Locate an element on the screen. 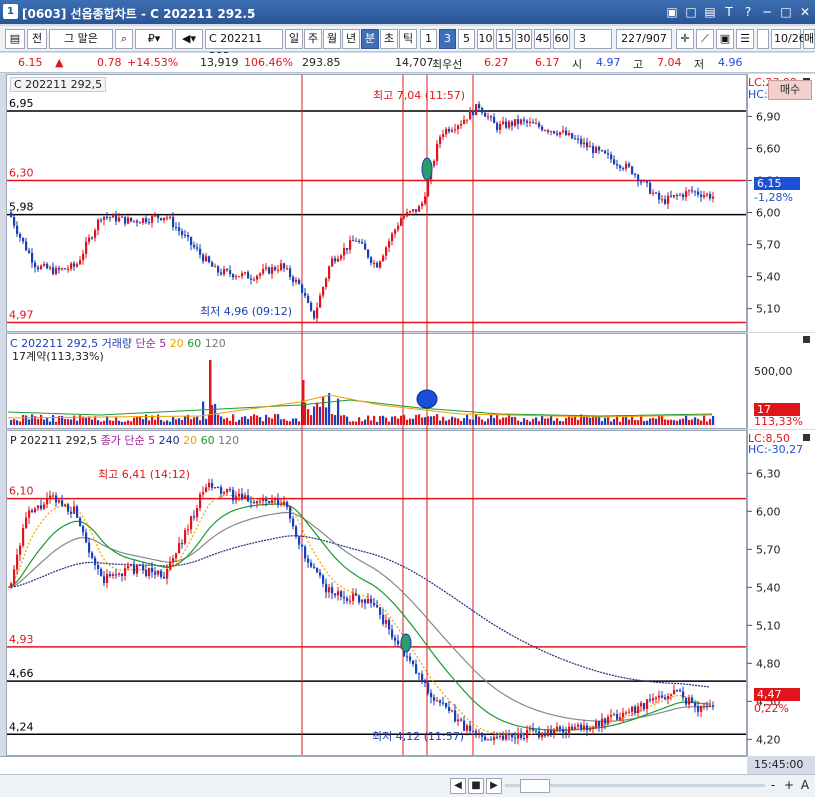 This screenshot has height=797, width=815. call-level-label: 6,95 is located at coordinates (21, 103).